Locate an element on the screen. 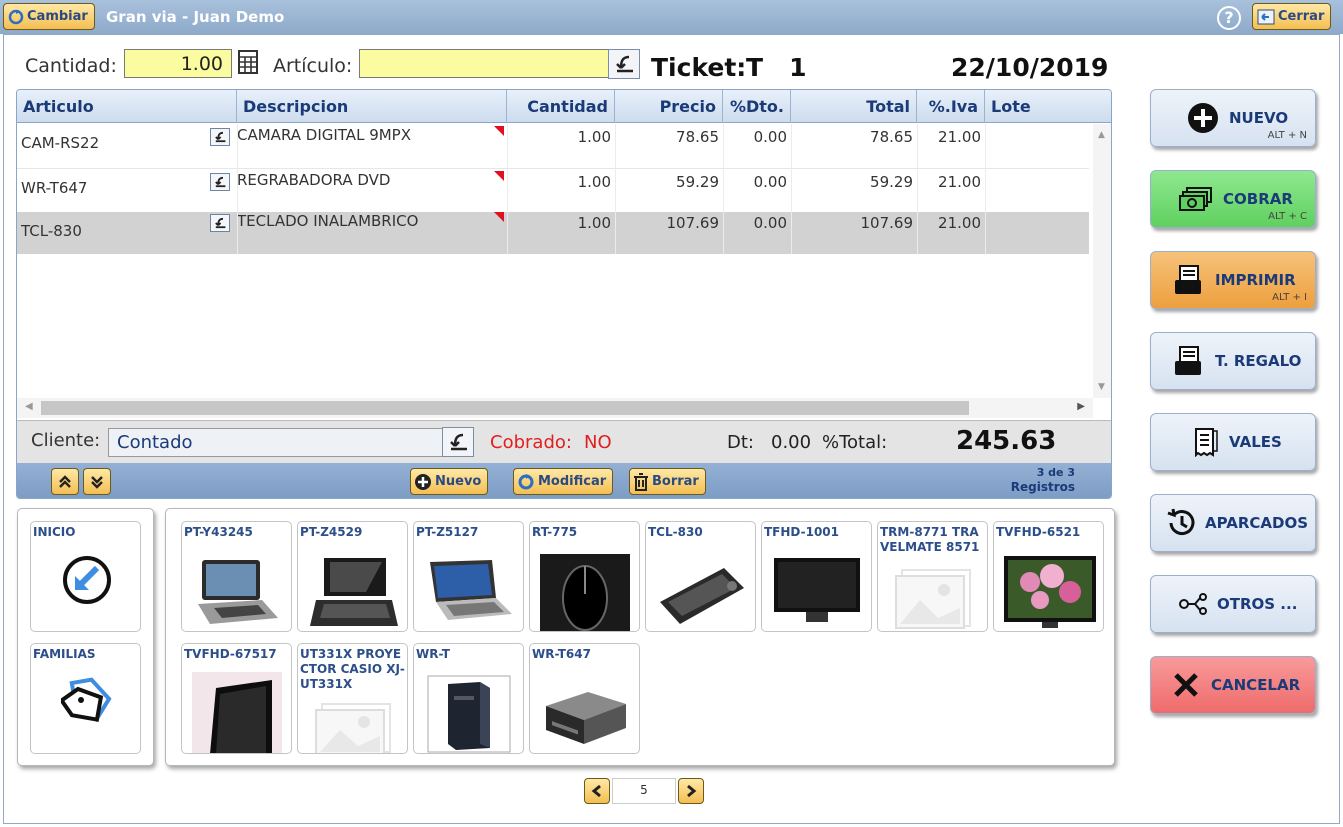 The image size is (1343, 827). delete-line-label: Borrar is located at coordinates (675, 481).